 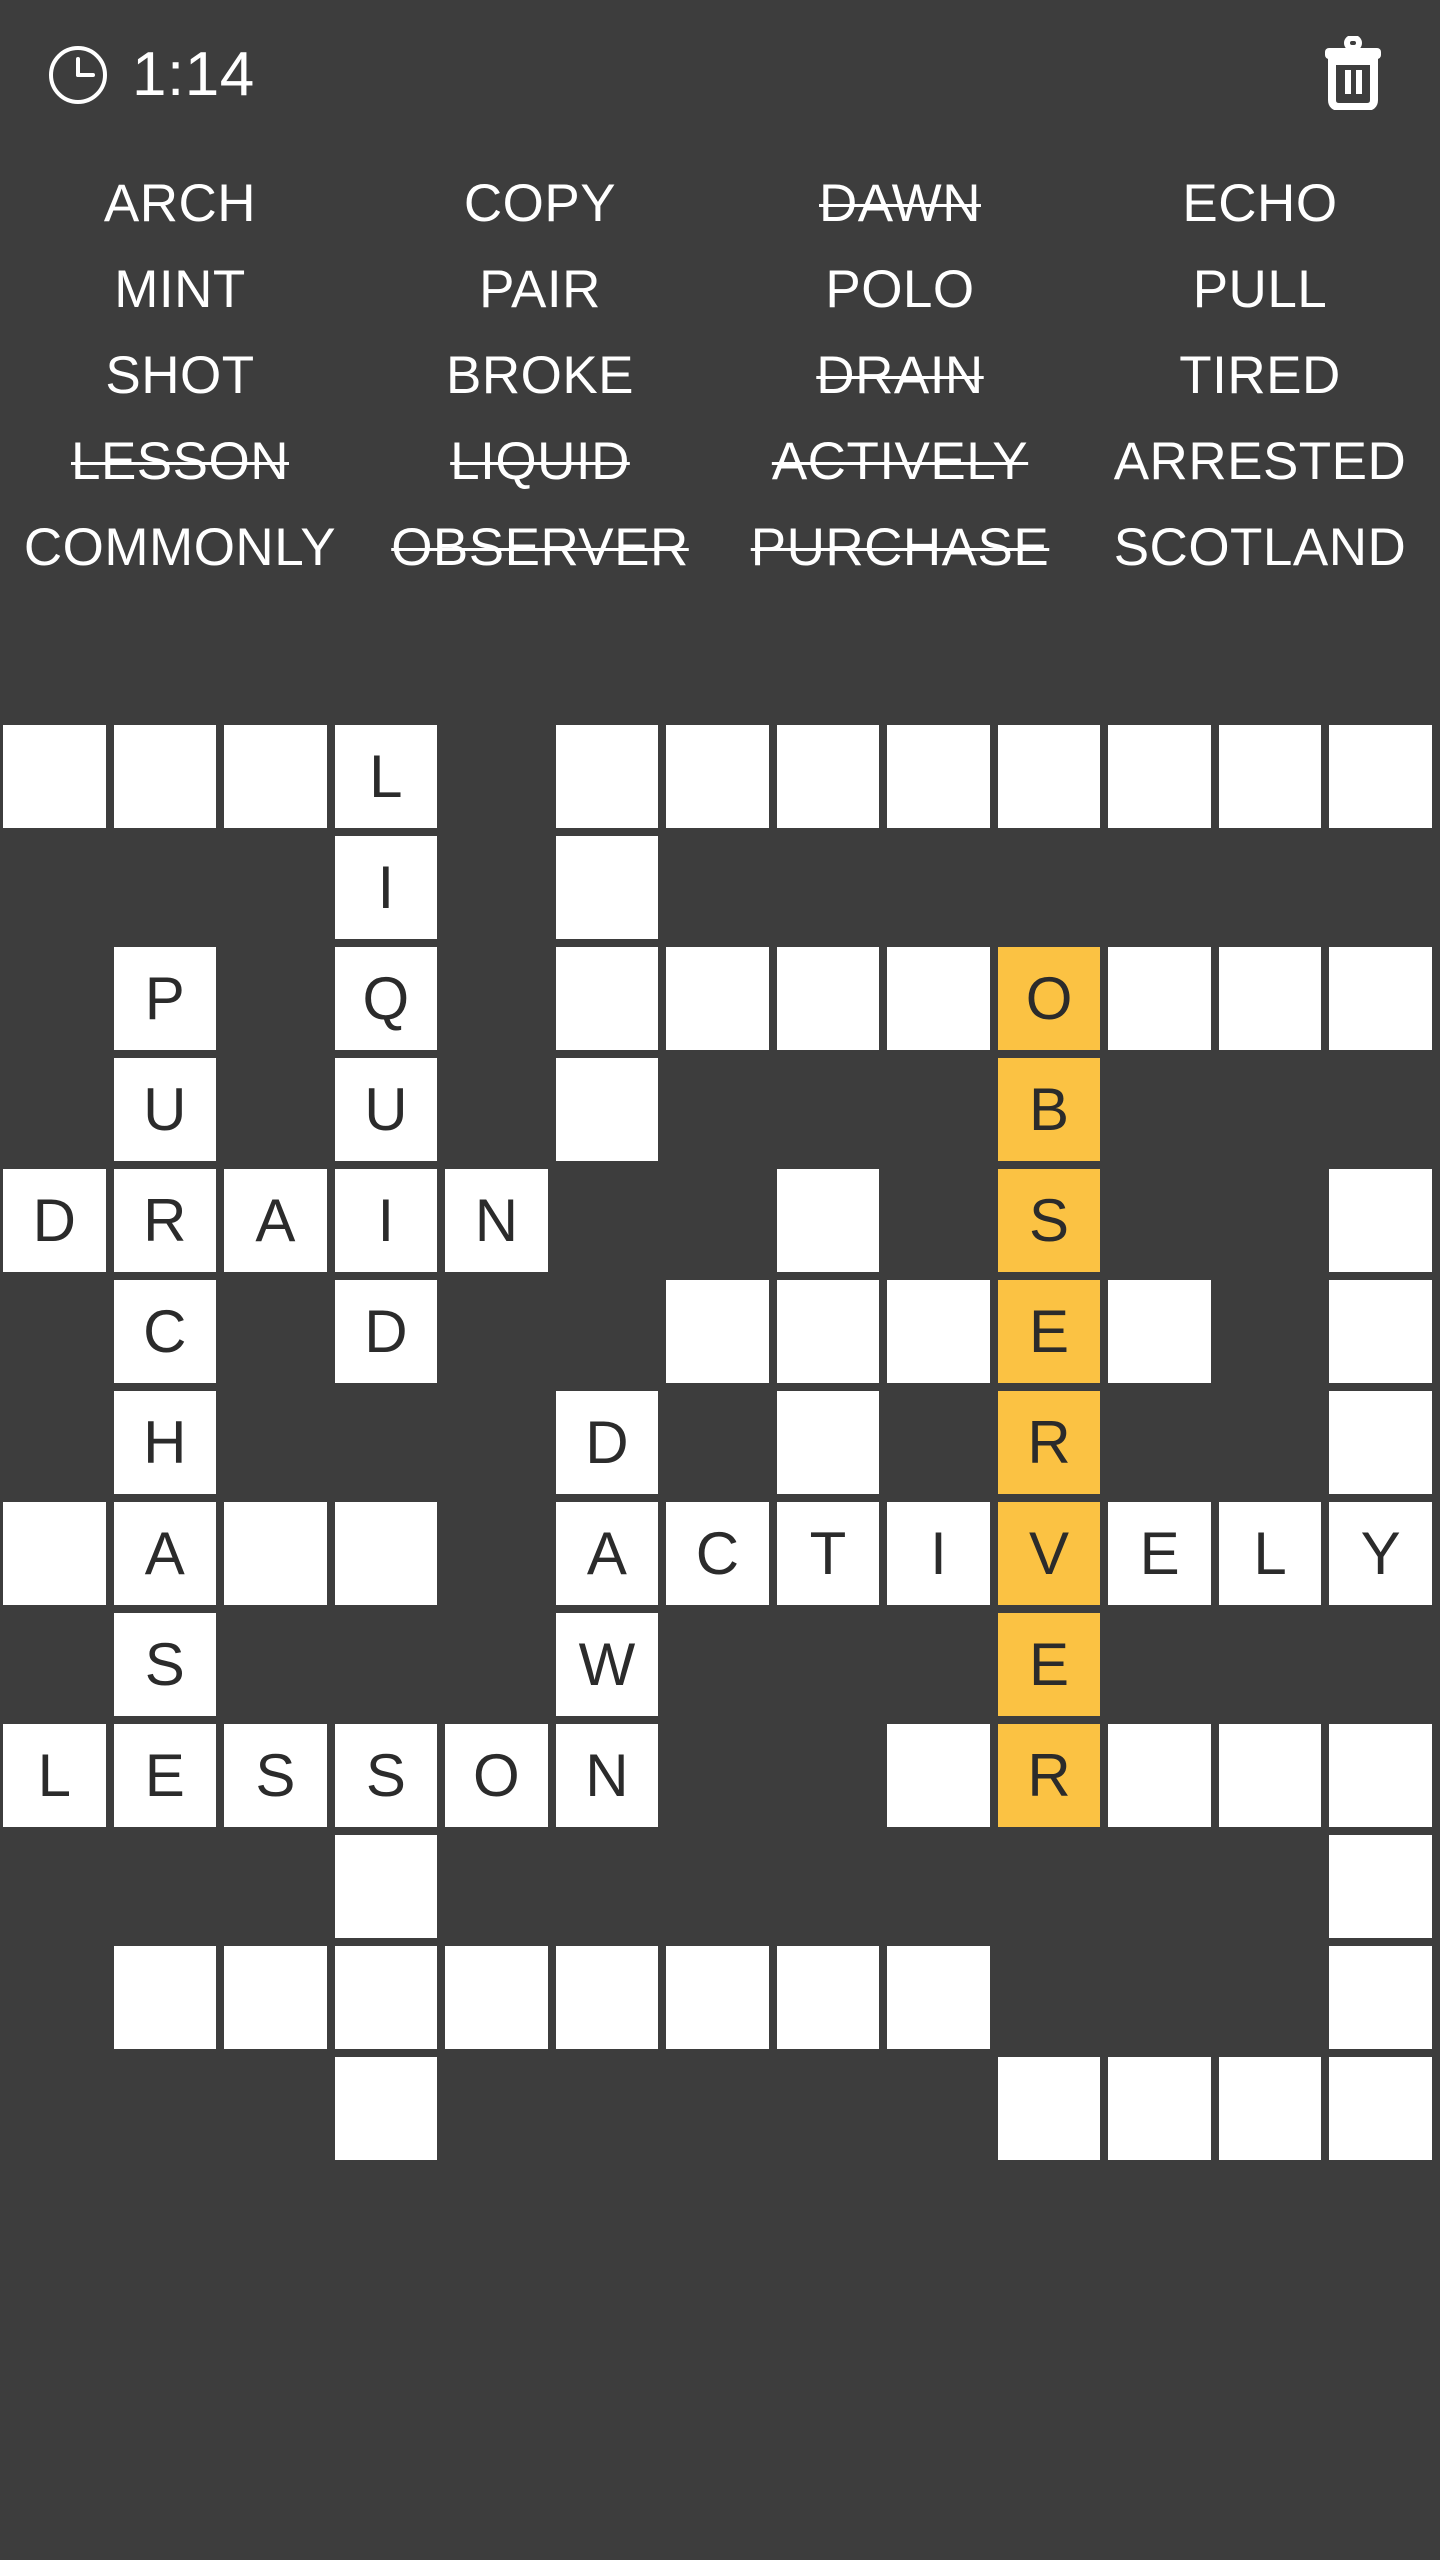 I want to click on word-item: ARRESTED, so click(x=1260, y=461).